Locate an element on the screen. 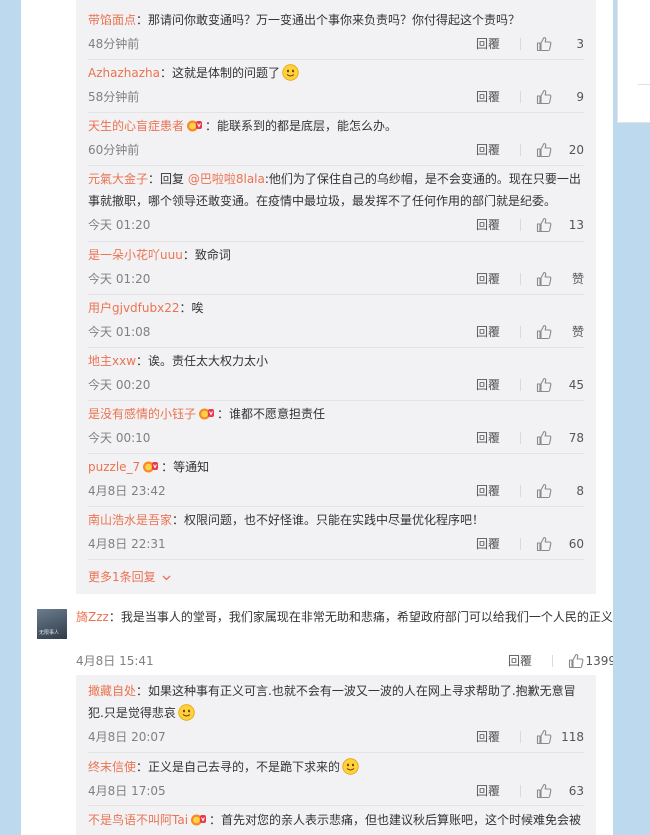 This screenshot has height=835, width=650. reply-body: ：谁都不愿意担责任 is located at coordinates (271, 414).